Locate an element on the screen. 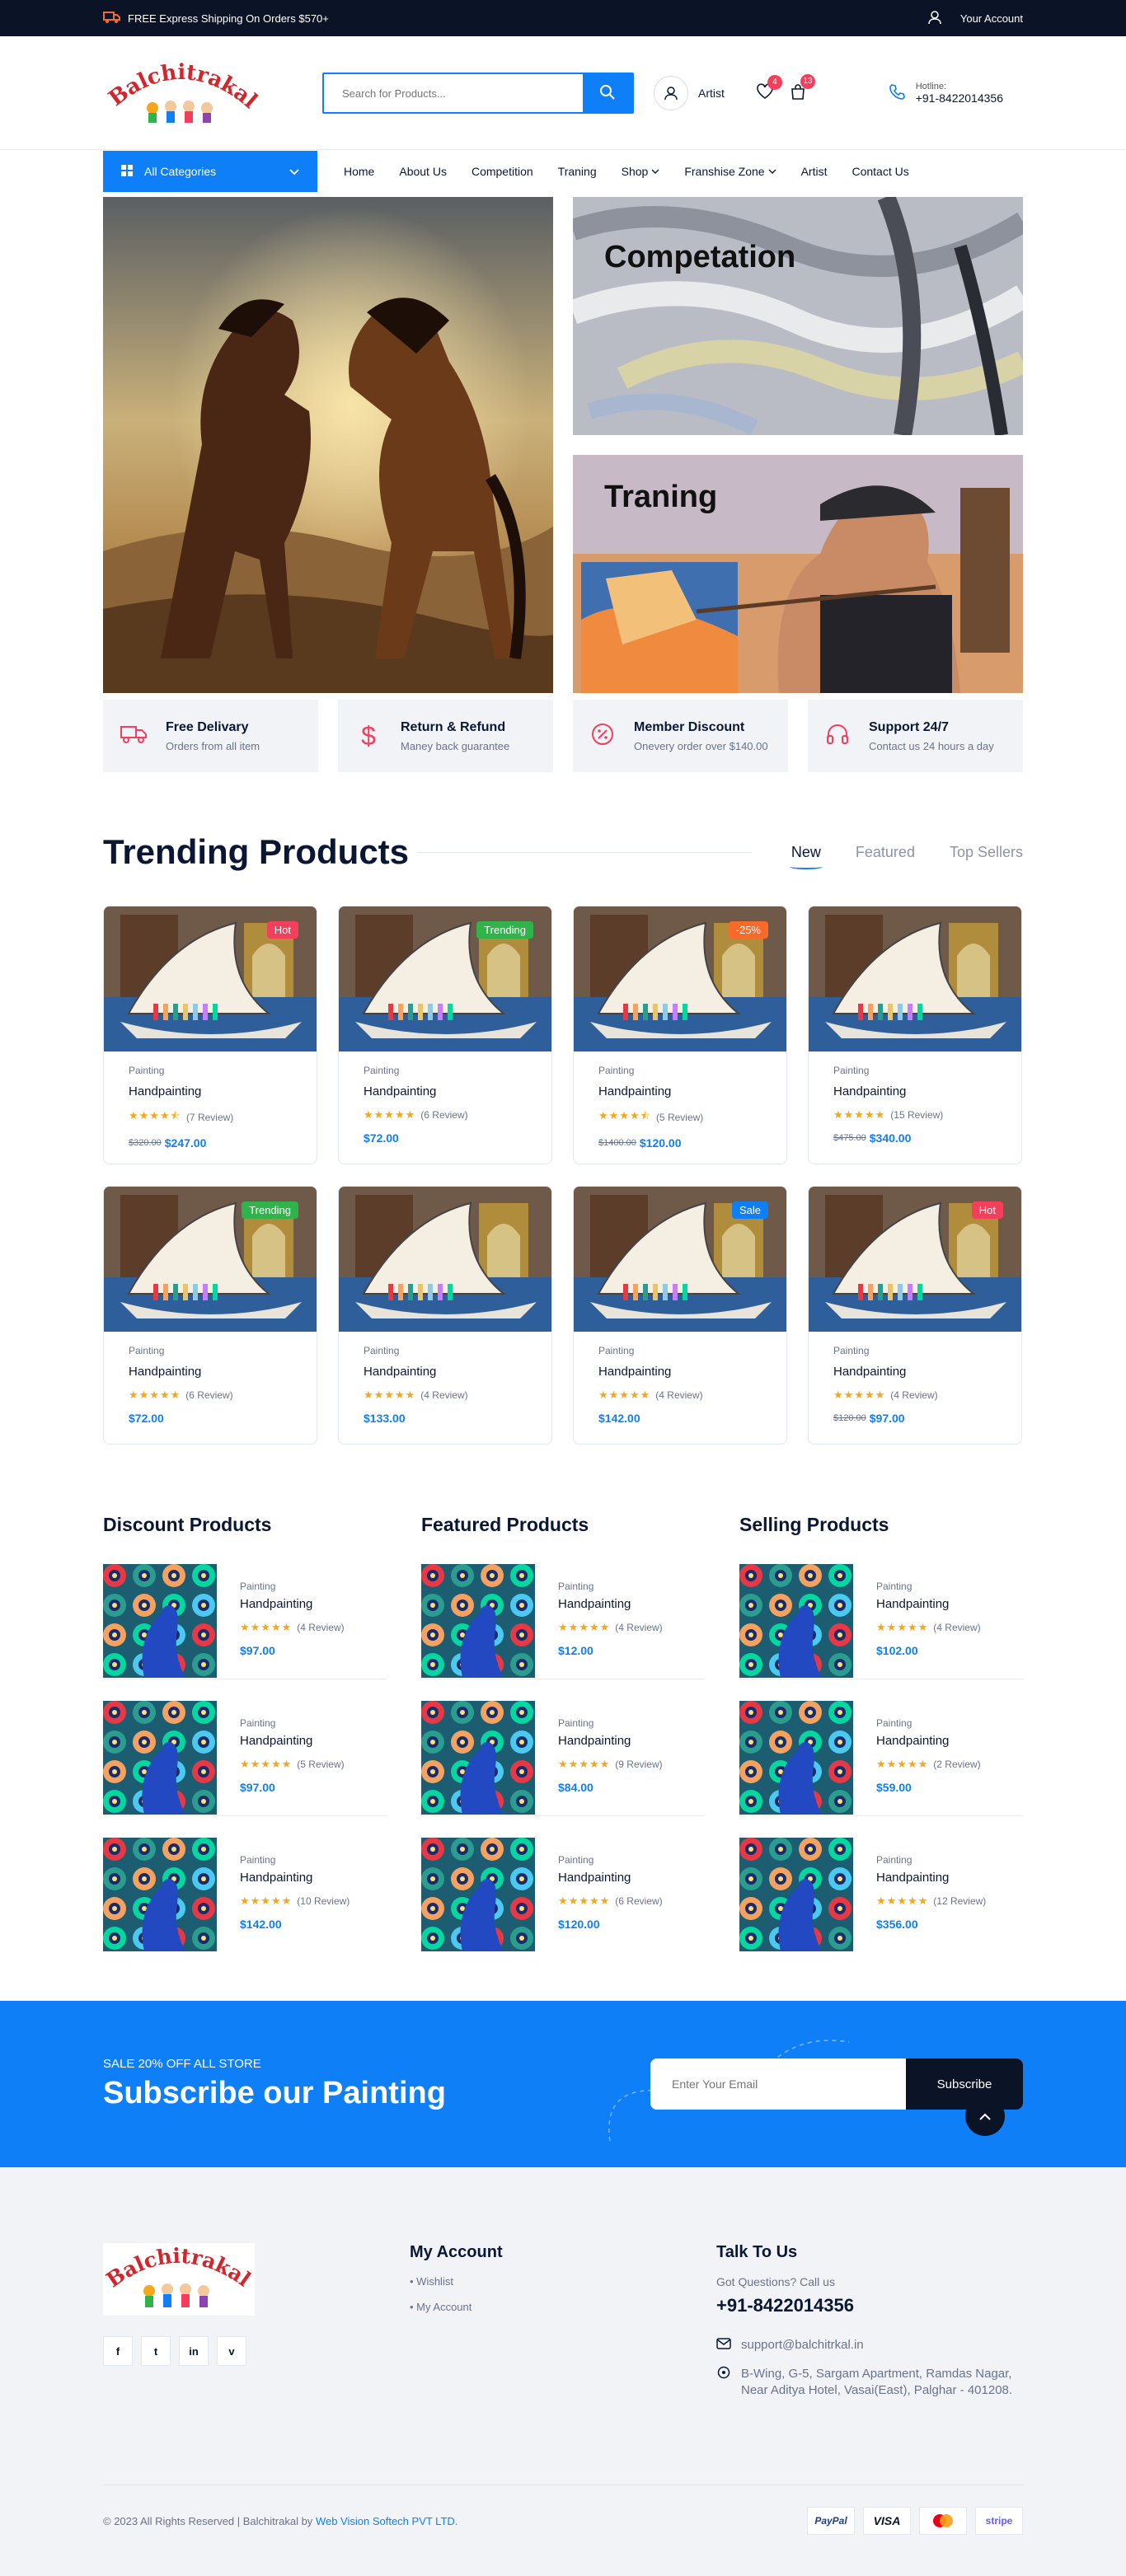  footer-link-account: • My Account is located at coordinates (563, 2307).